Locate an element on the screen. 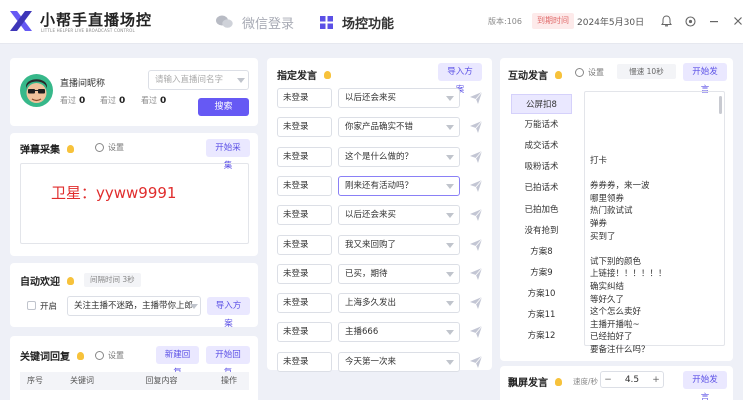 The image size is (743, 400). scheme-item: 万能话术 is located at coordinates (541, 125).